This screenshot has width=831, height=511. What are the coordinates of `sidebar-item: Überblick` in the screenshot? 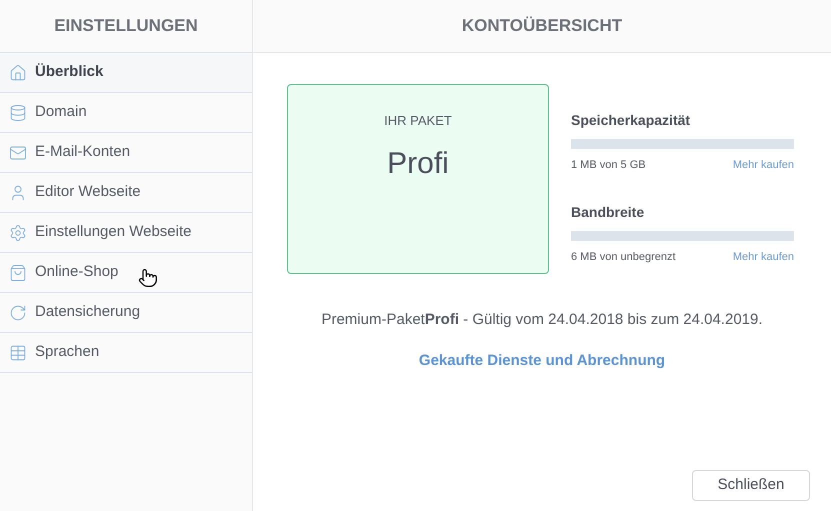 It's located at (126, 73).